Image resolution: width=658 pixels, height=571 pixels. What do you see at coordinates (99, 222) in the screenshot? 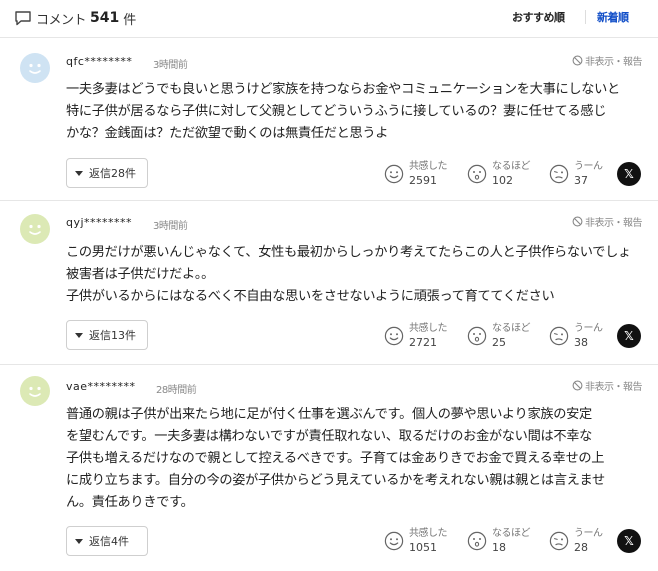
I see `comment-username: qyj********` at bounding box center [99, 222].